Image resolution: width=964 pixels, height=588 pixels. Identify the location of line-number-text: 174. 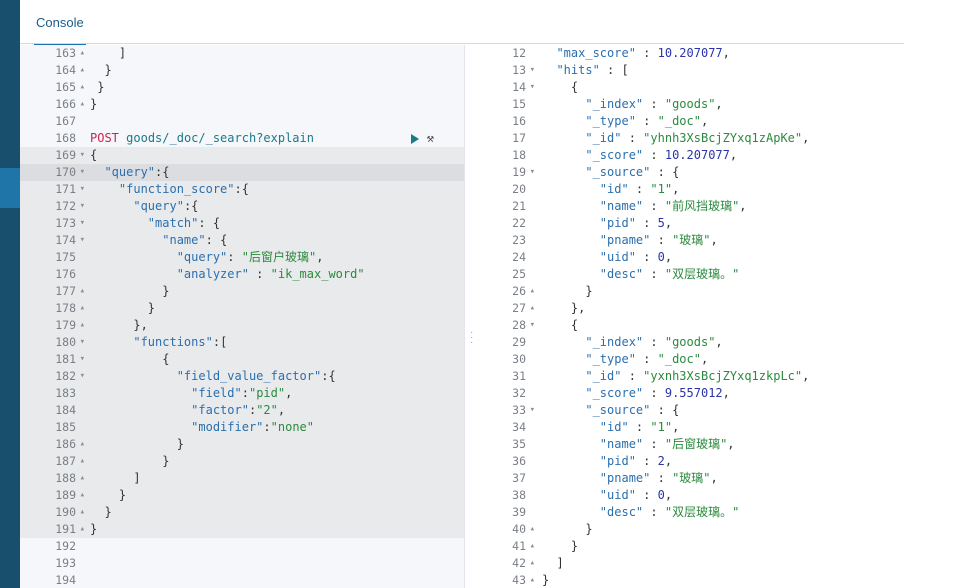
(65, 240).